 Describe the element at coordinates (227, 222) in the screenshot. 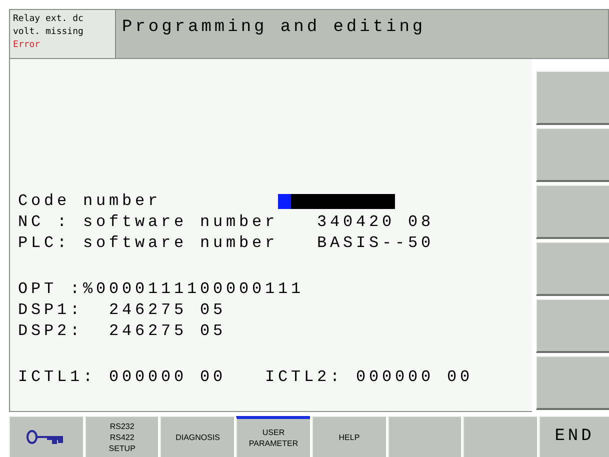

I see `info-line: NC : software number 340420 08` at that location.